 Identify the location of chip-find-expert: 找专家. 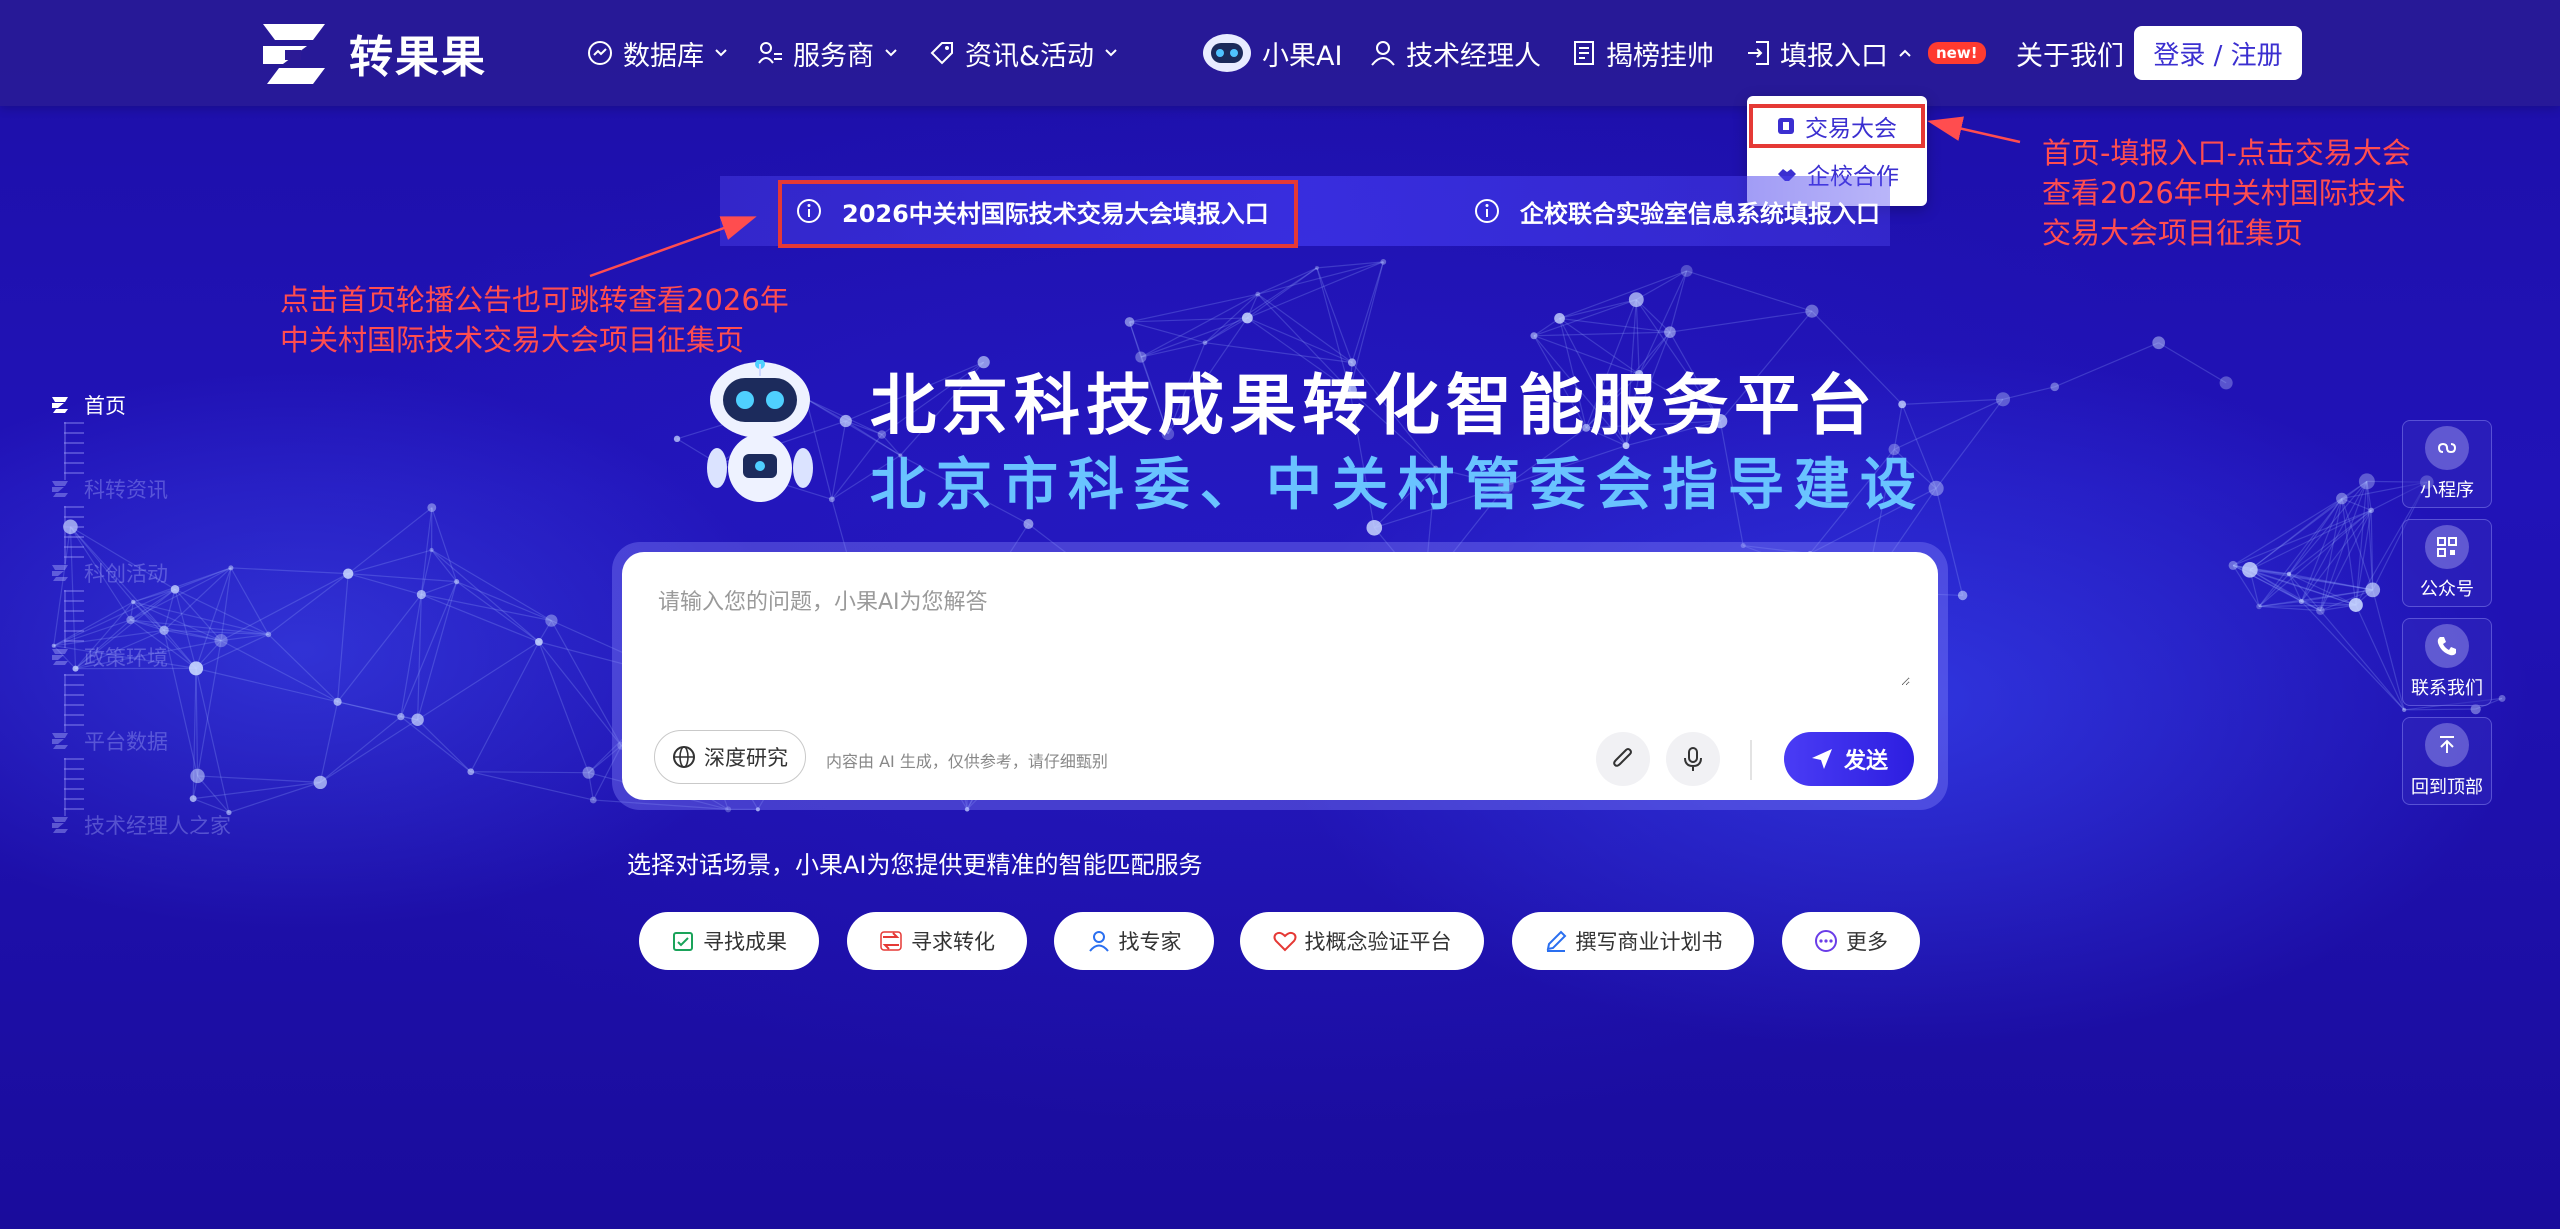
(1134, 941).